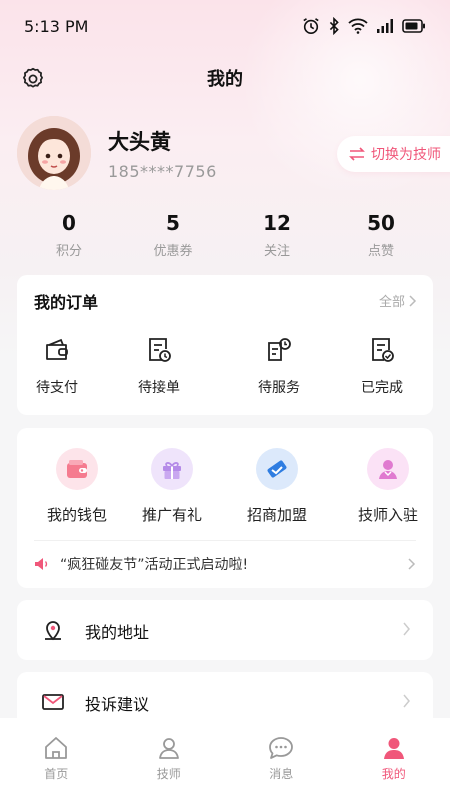 Image resolution: width=450 pixels, height=800 pixels. What do you see at coordinates (159, 366) in the screenshot?
I see `order-pending-accept: 待接单` at bounding box center [159, 366].